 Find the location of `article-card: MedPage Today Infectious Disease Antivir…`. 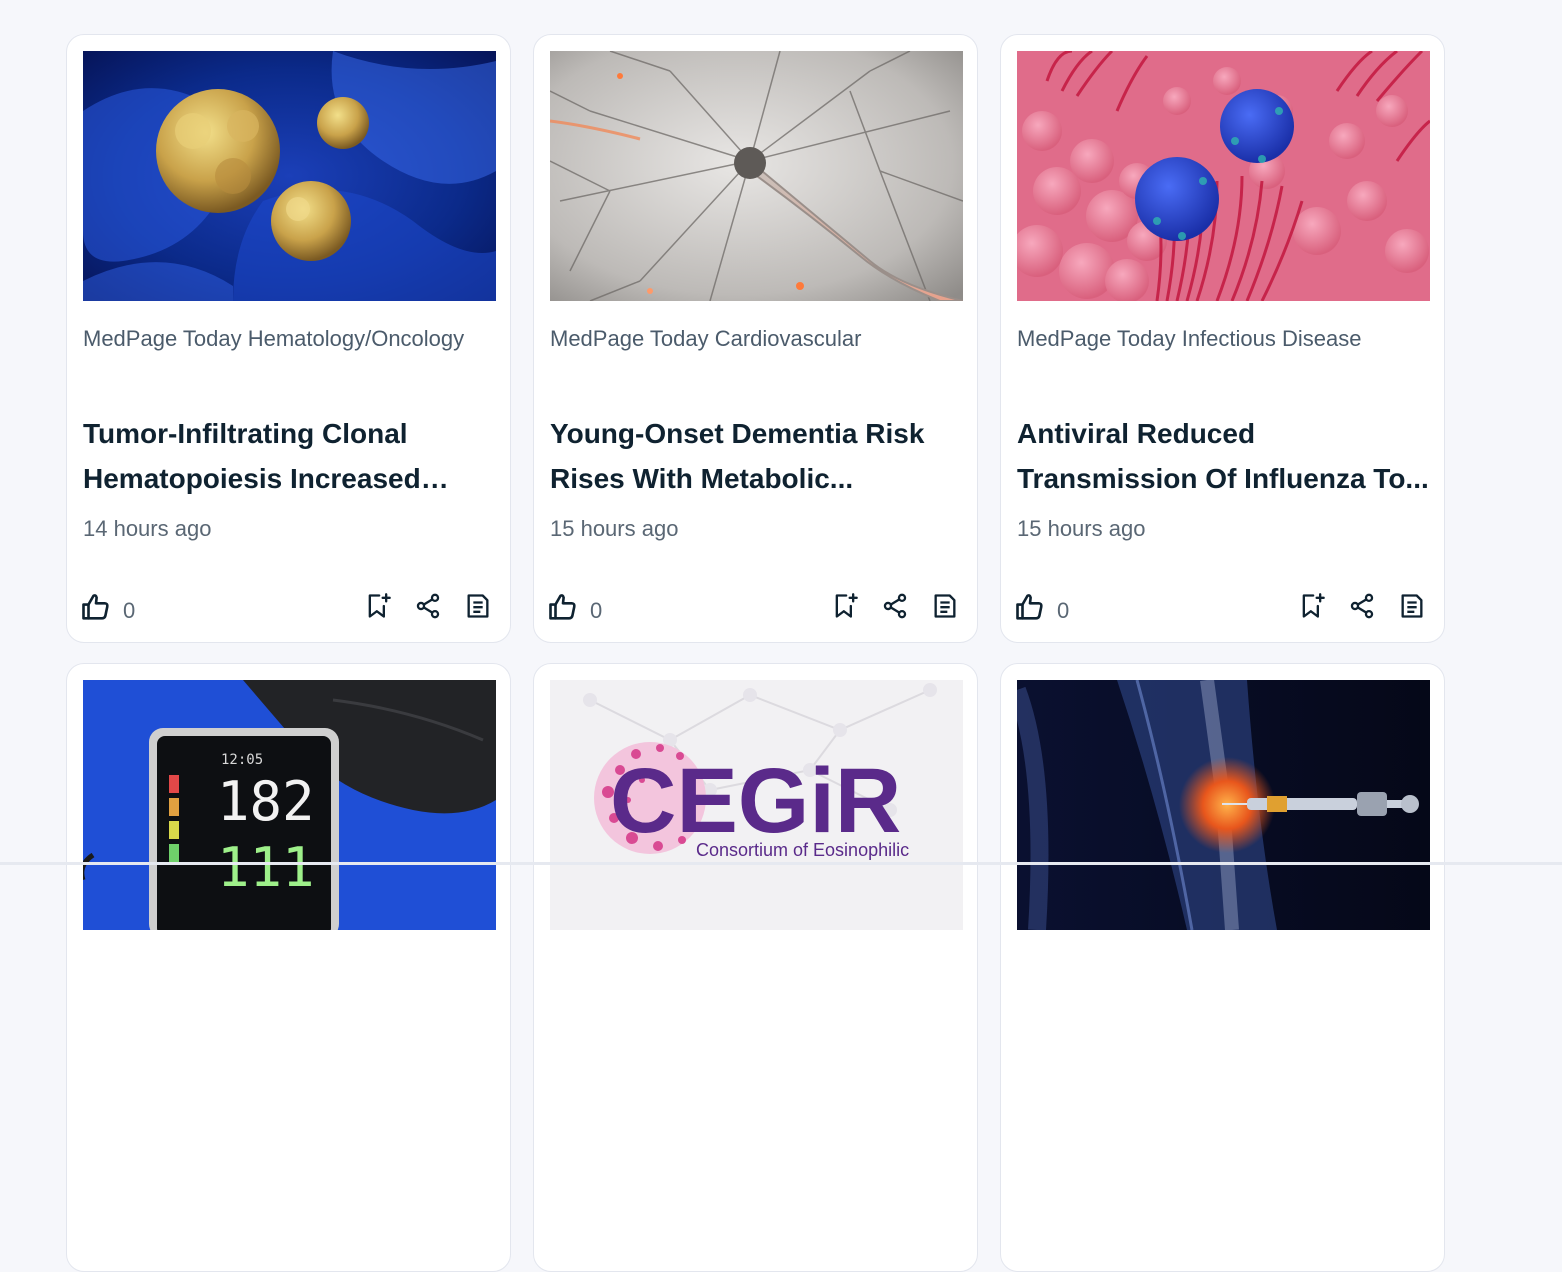

article-card: MedPage Today Infectious Disease Antivir… is located at coordinates (1222, 338).